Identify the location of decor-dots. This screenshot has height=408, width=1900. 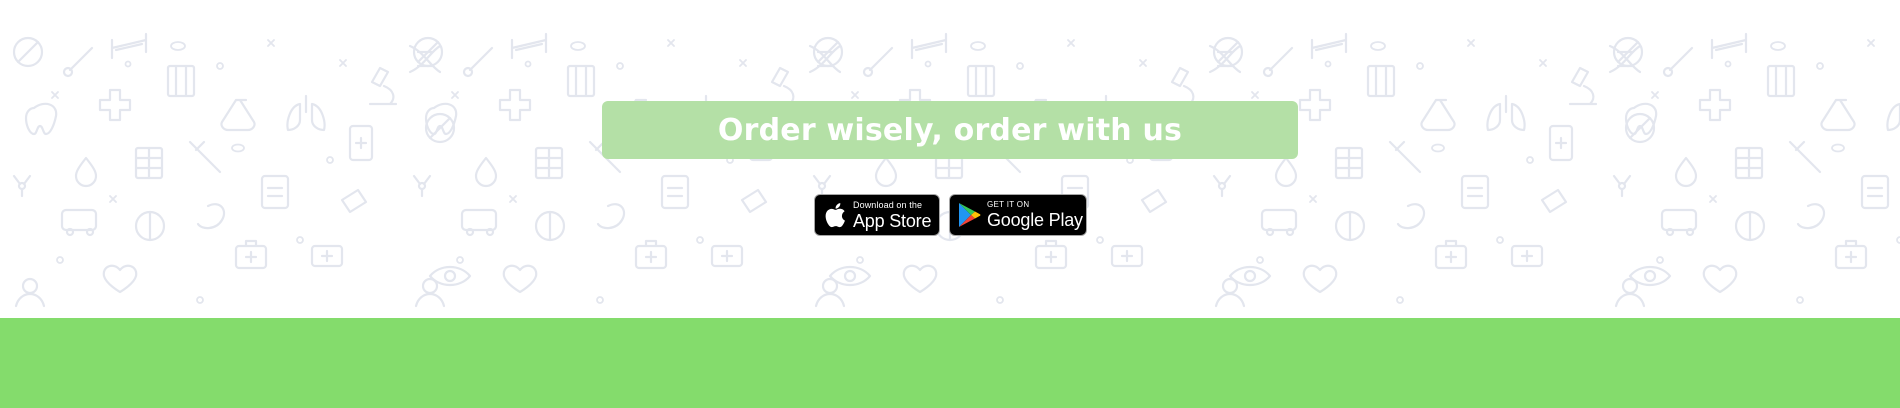
(199, 171).